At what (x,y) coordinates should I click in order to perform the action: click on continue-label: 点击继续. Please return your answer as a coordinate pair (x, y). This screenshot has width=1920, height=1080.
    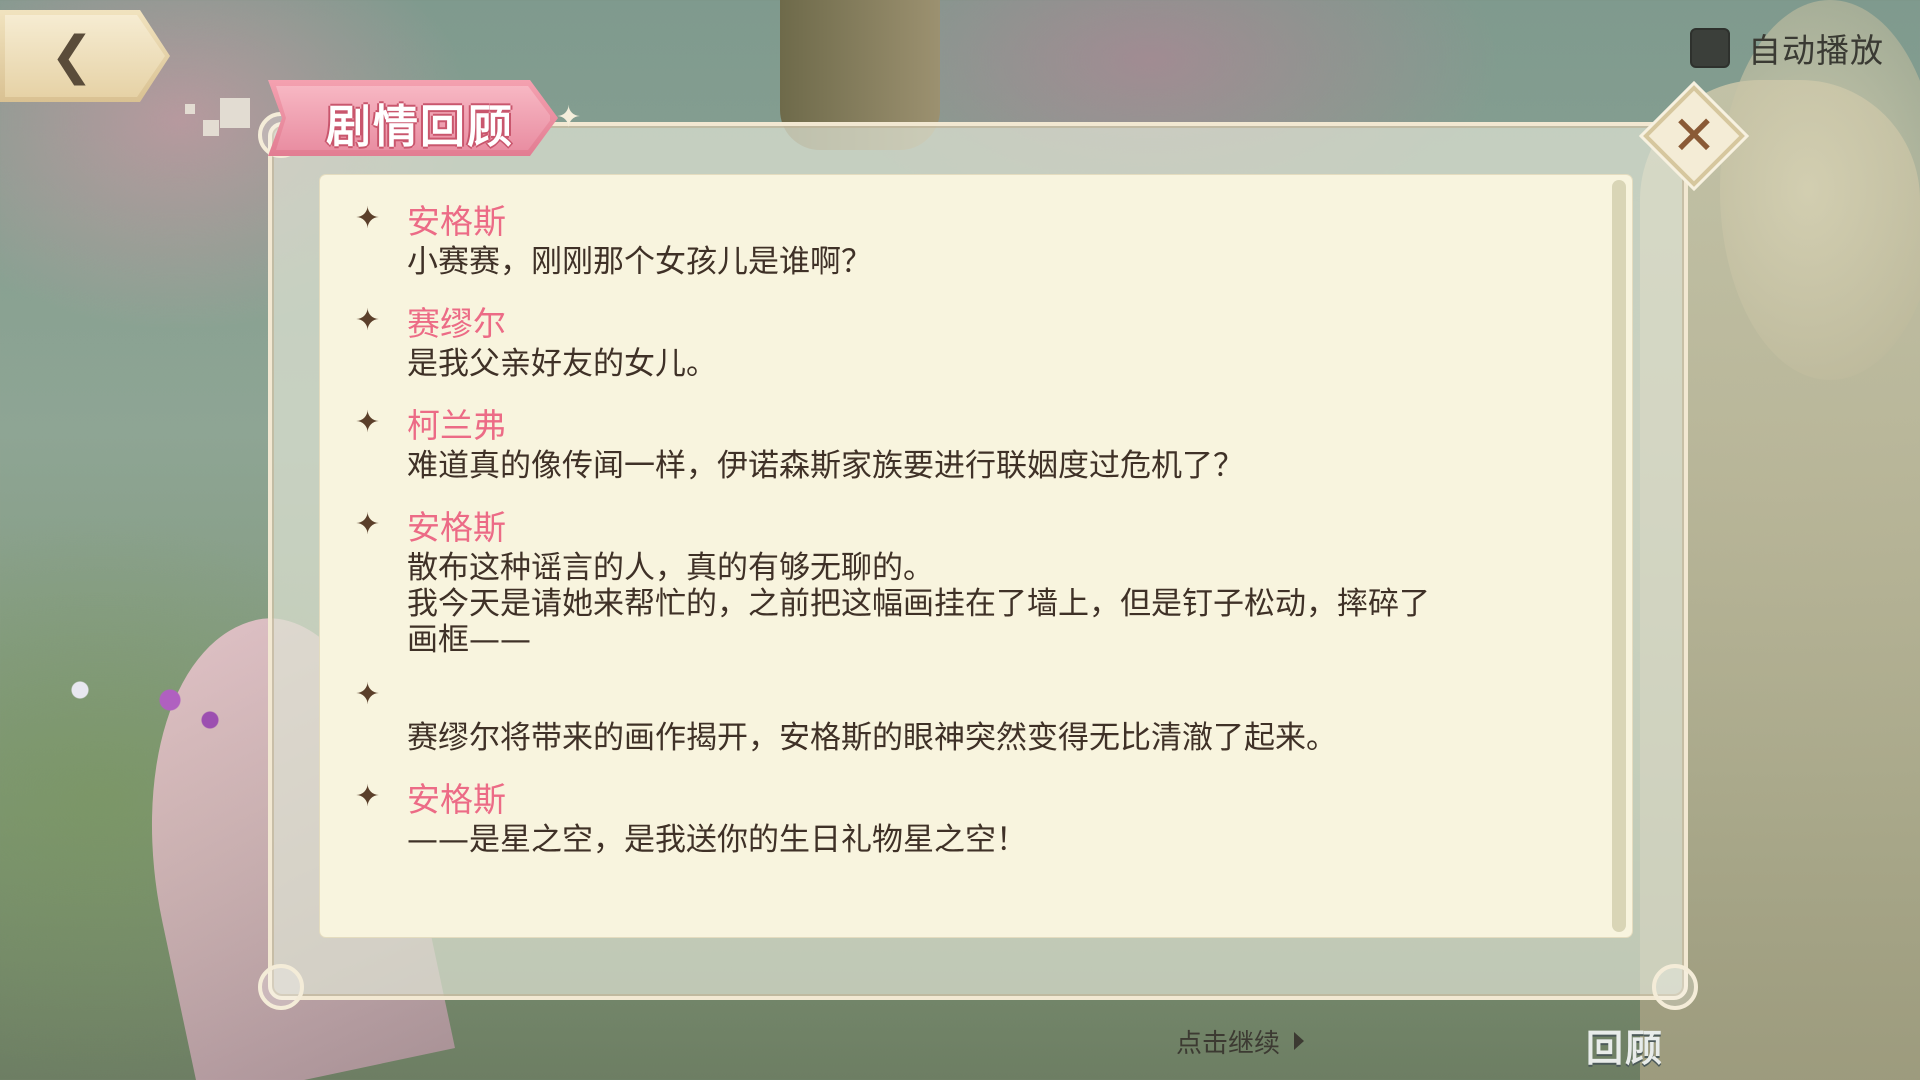
    Looking at the image, I should click on (1228, 1043).